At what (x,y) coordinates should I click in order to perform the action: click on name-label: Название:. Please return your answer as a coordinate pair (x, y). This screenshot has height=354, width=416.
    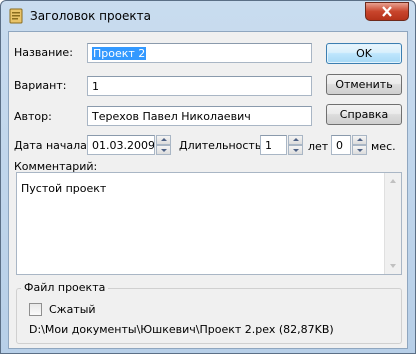
    Looking at the image, I should click on (43, 52).